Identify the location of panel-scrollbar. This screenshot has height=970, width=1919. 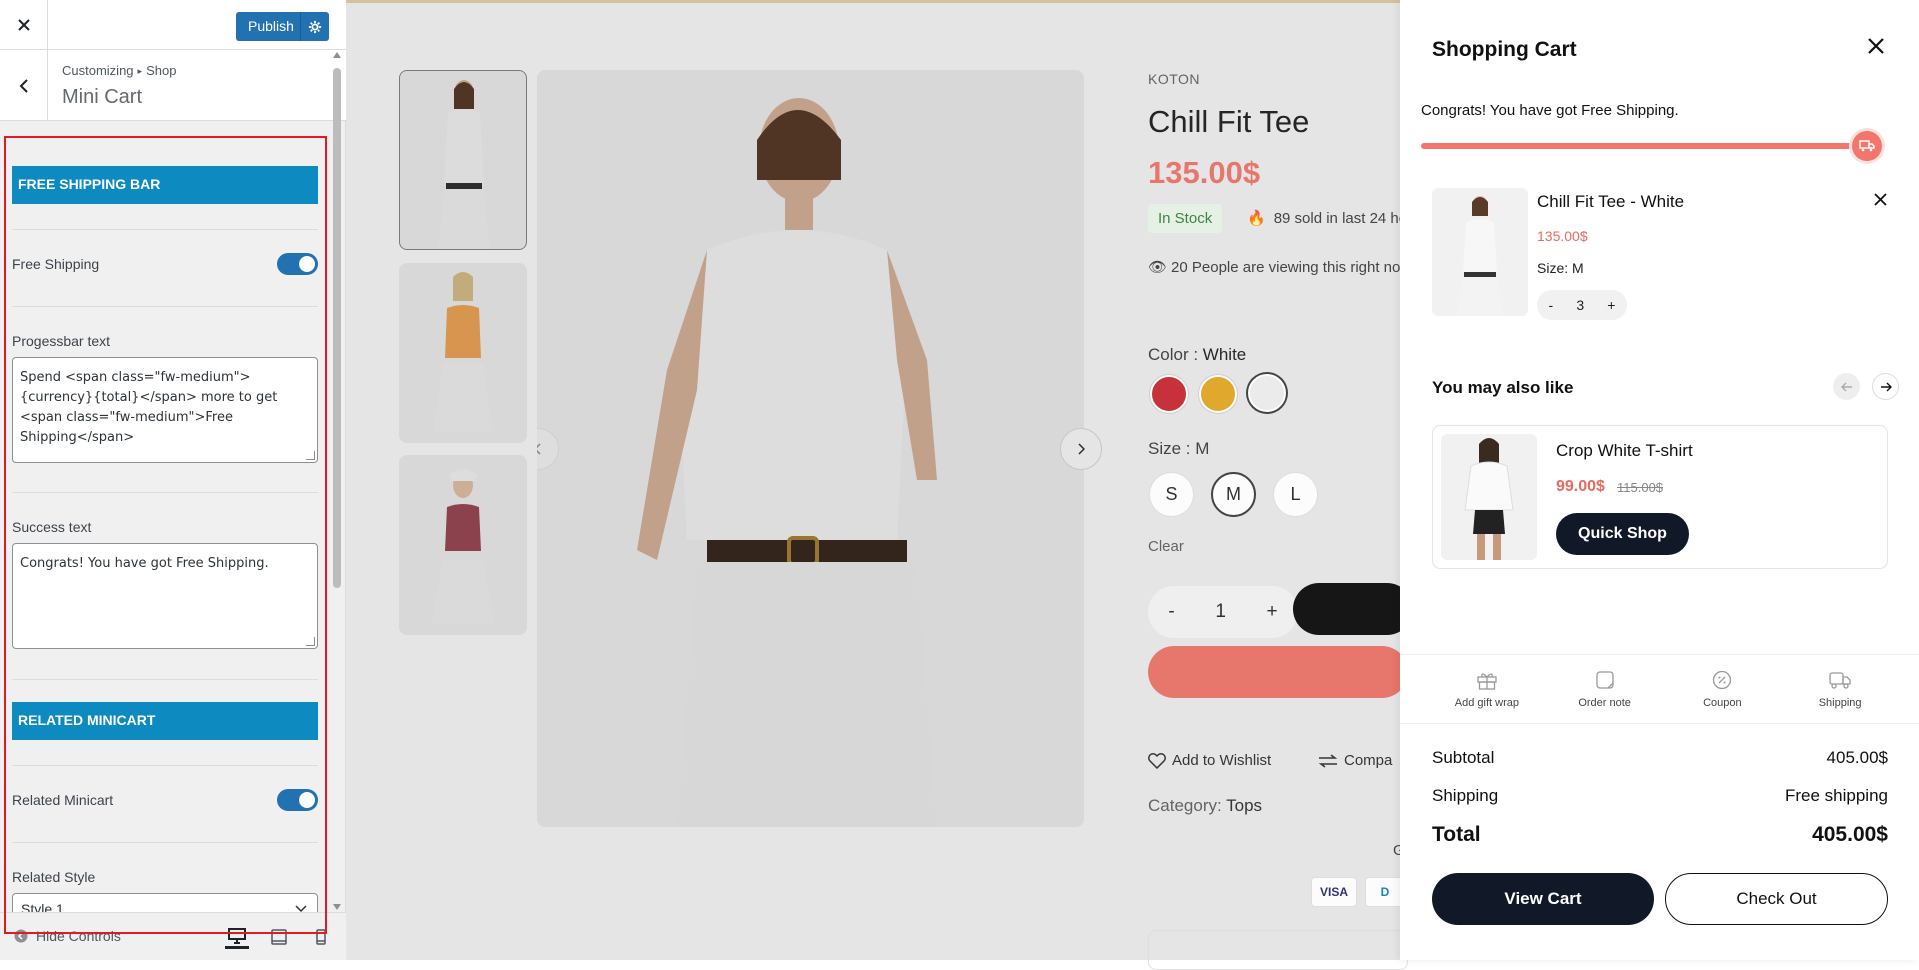
(337, 481).